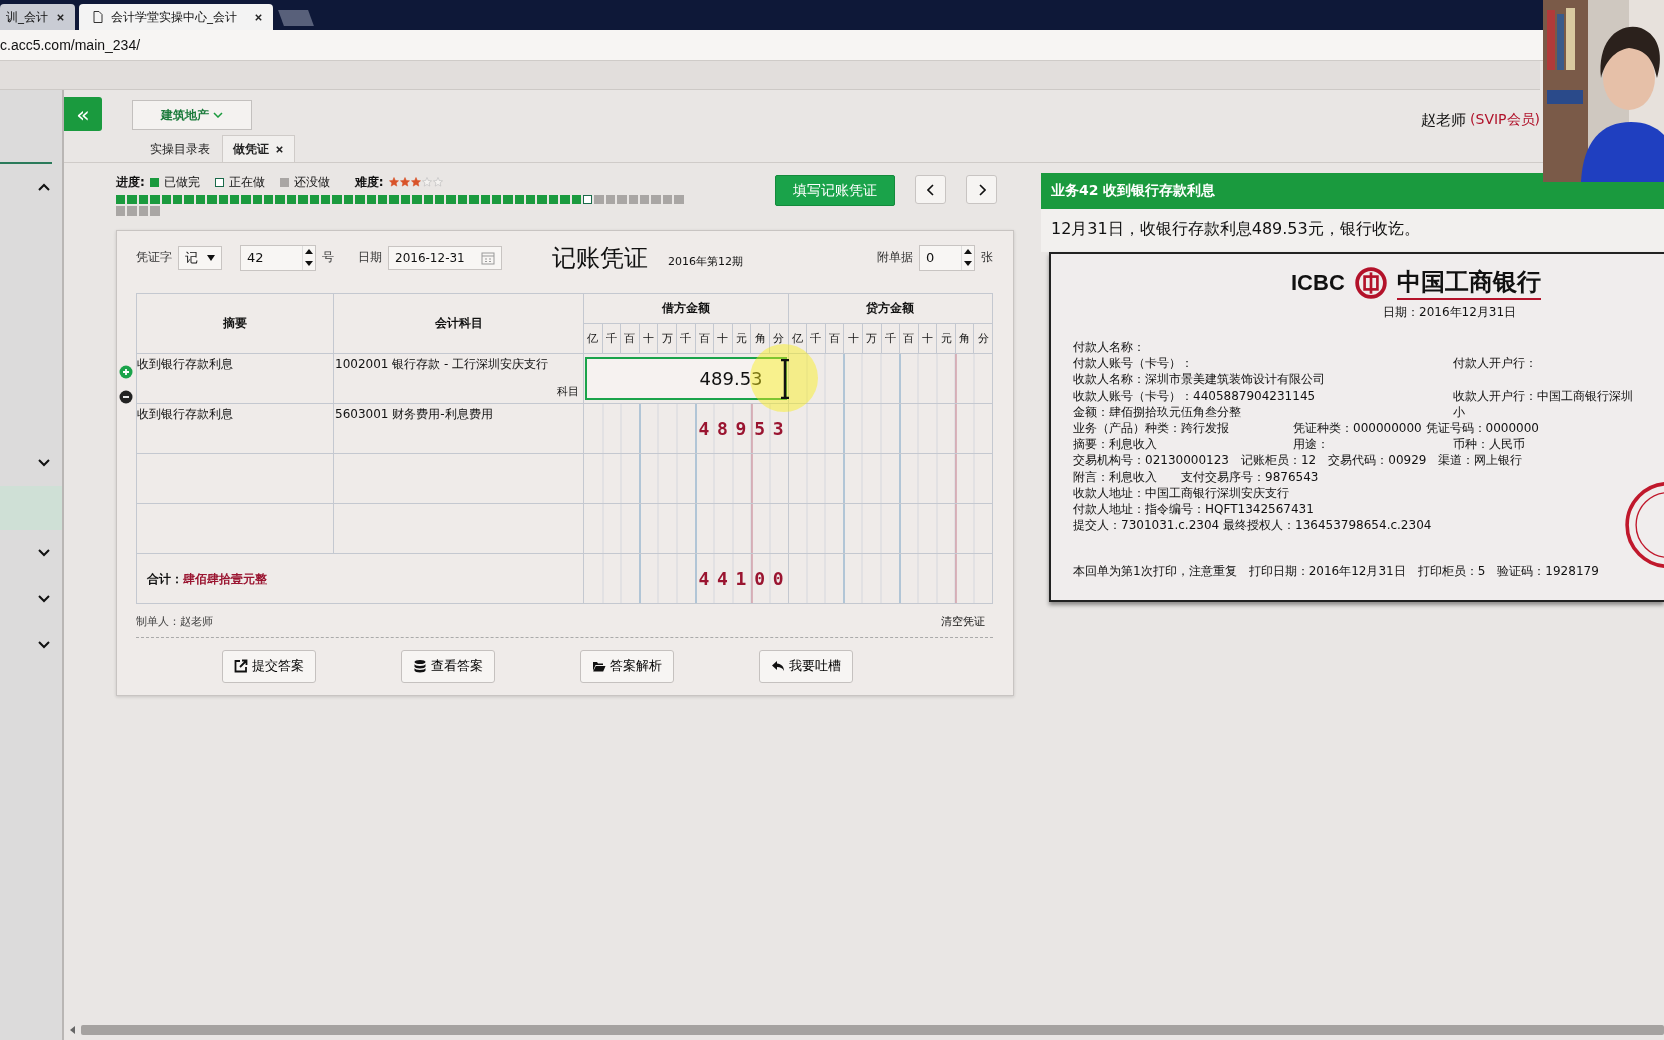 This screenshot has width=1664, height=1040. What do you see at coordinates (1558, 363) in the screenshot?
I see `receipt-field: 付款人开户行：` at bounding box center [1558, 363].